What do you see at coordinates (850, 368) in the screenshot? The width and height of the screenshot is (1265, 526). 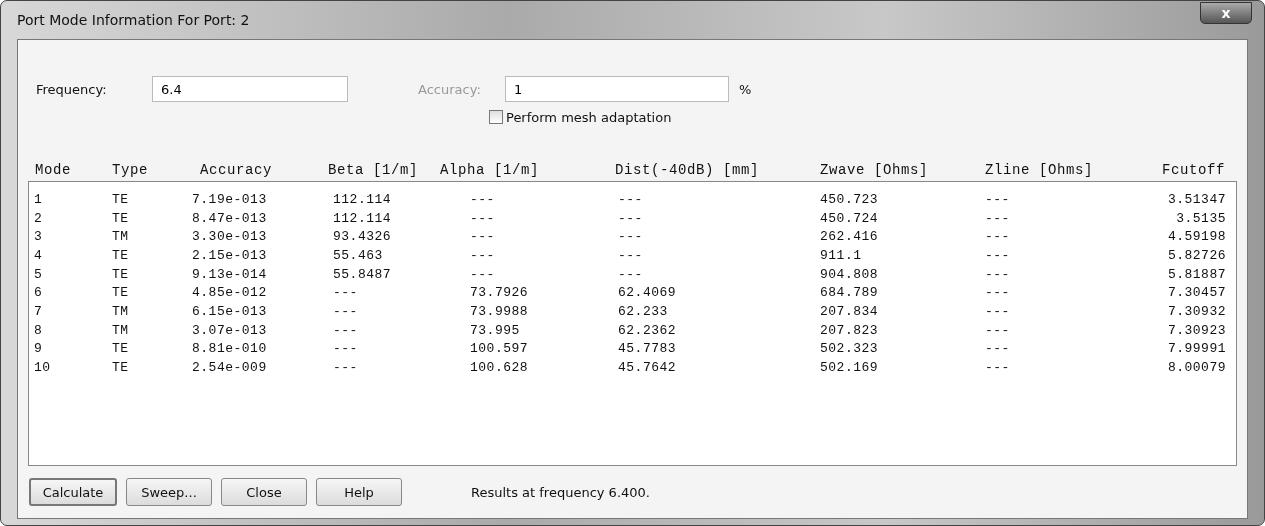 I see `table-cell-text: 502.169` at bounding box center [850, 368].